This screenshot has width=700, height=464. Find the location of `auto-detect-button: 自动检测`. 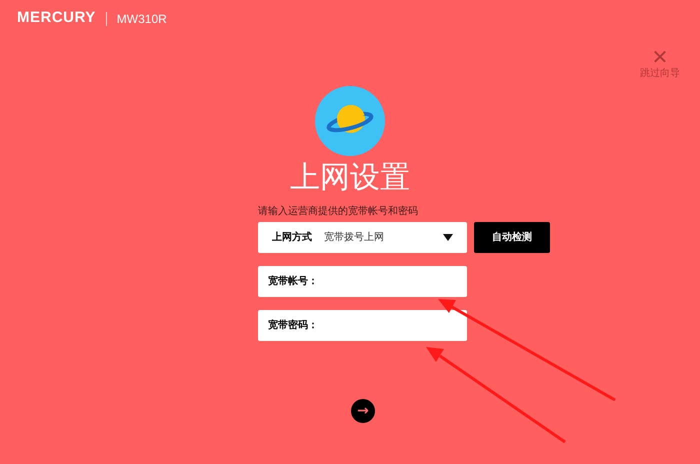

auto-detect-button: 自动检测 is located at coordinates (512, 237).